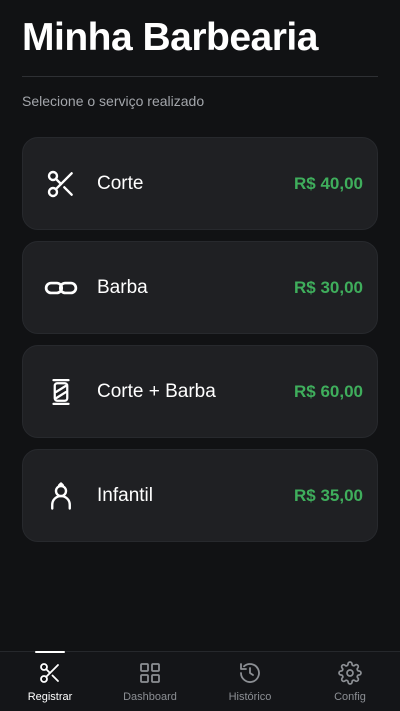  What do you see at coordinates (328, 183) in the screenshot?
I see `service-price: R$ 40,00` at bounding box center [328, 183].